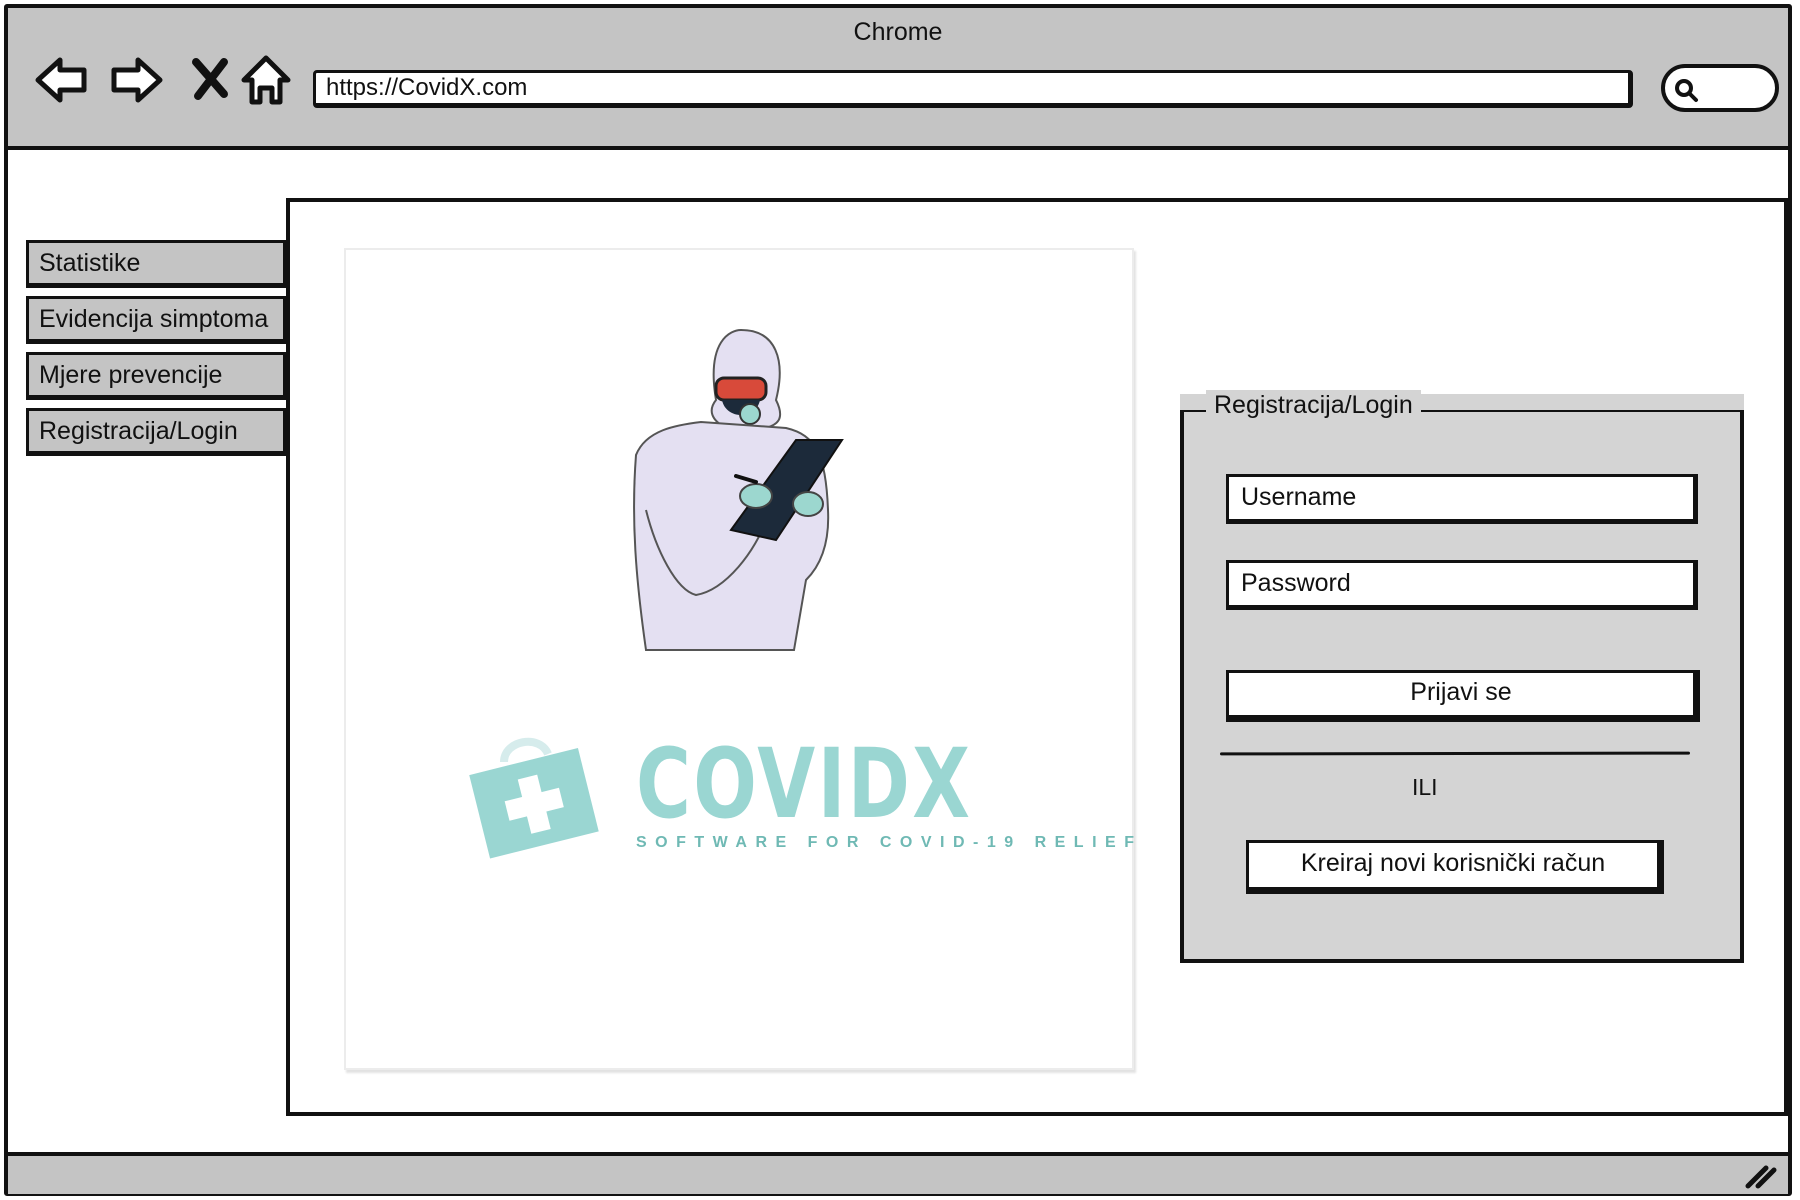  Describe the element at coordinates (157, 264) in the screenshot. I see `sidebar-item-statistike: Statistike` at that location.